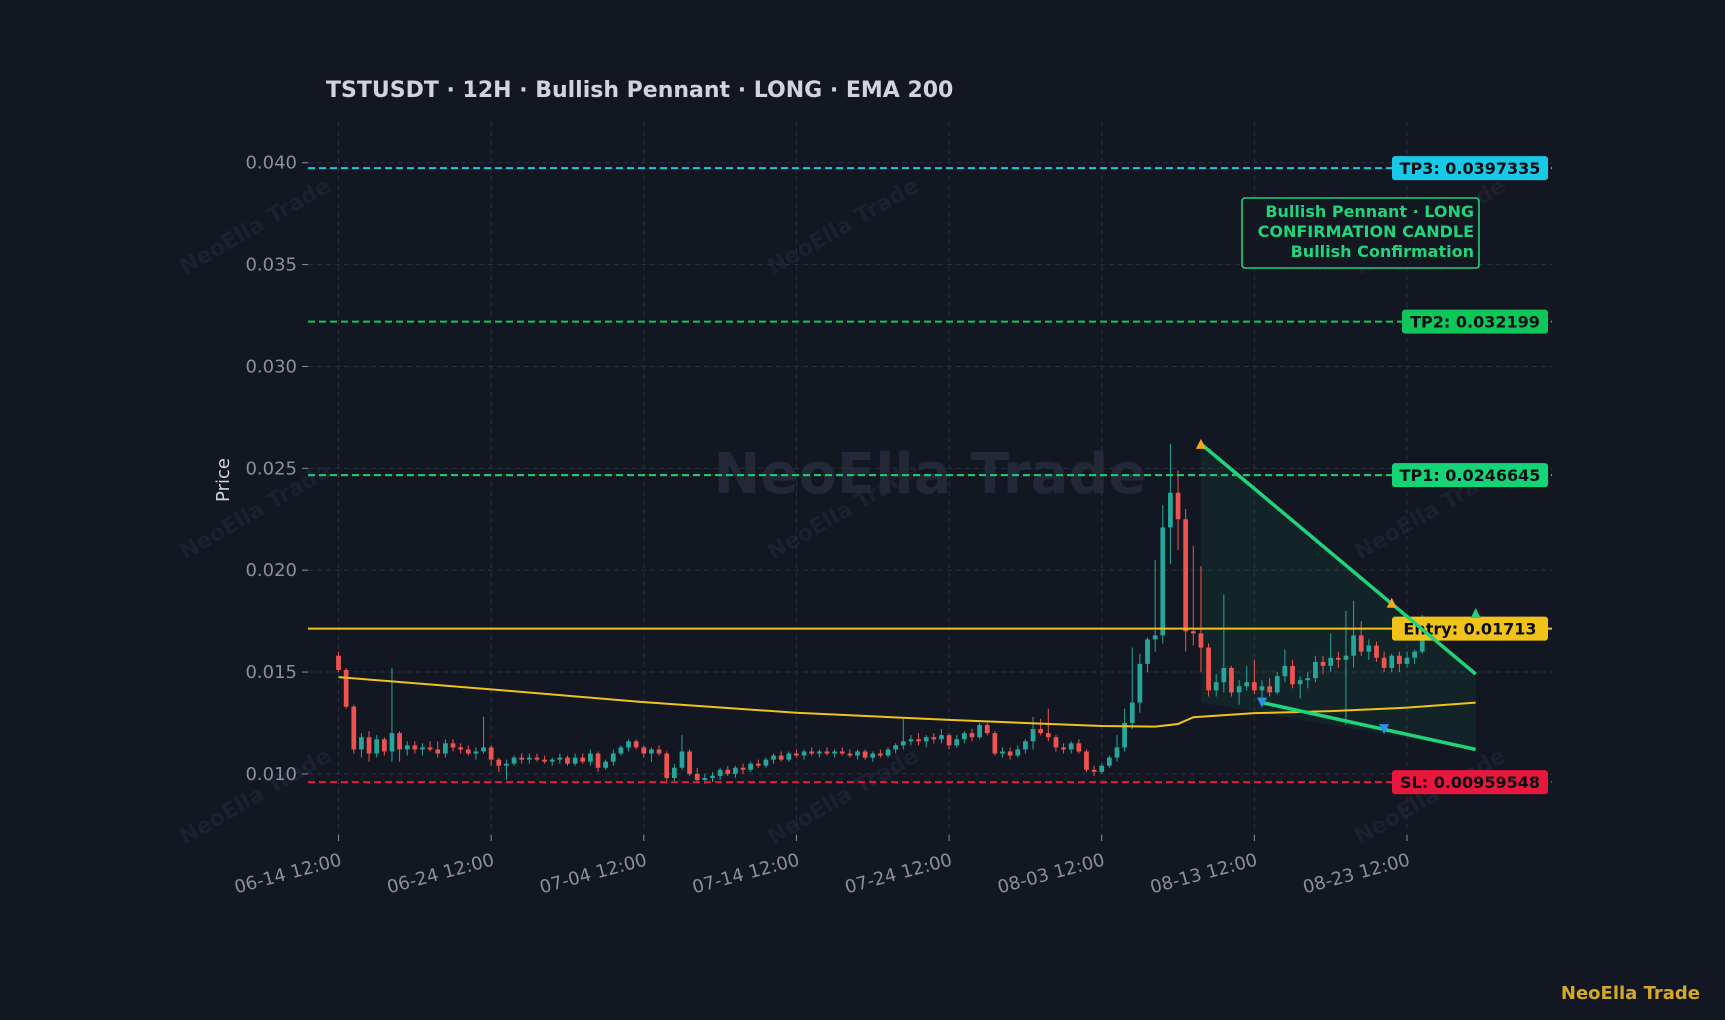  Describe the element at coordinates (1369, 211) in the screenshot. I see `annotation-line-1: Bullish Pennant · LONG` at that location.